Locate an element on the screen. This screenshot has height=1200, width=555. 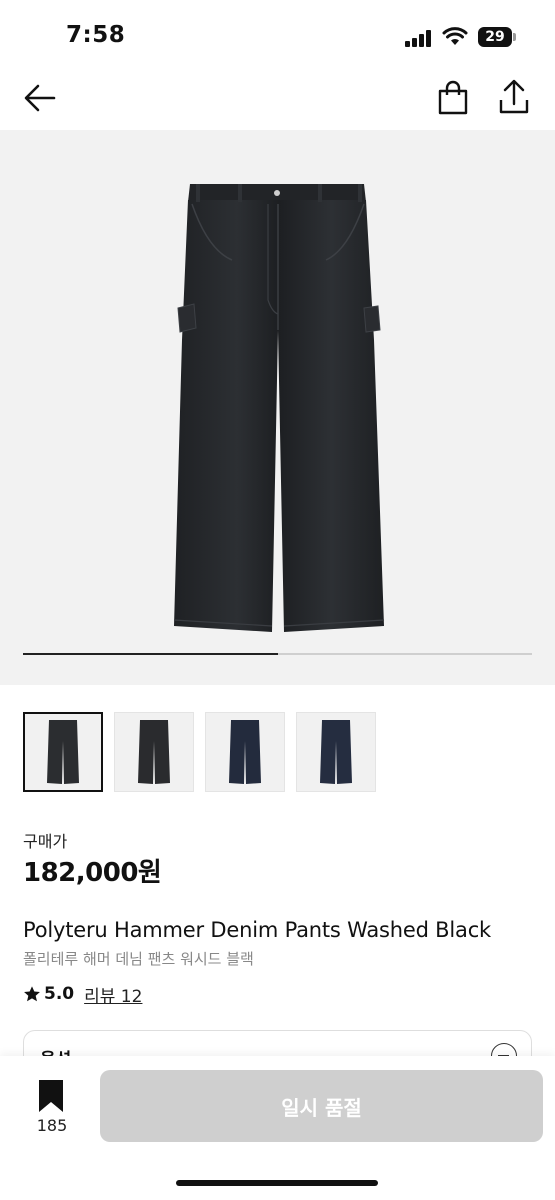
home-indicator is located at coordinates (277, 1183).